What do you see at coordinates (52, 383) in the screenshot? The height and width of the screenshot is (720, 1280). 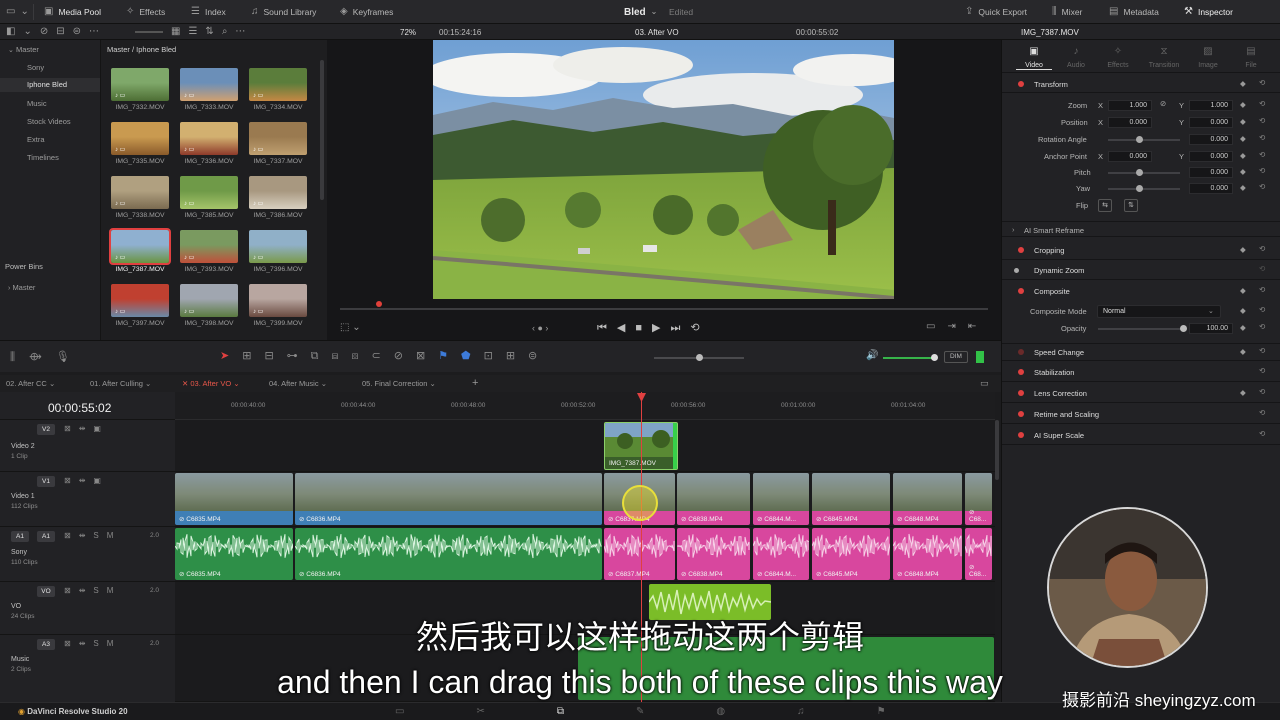 I see `close-icon: ⌄` at bounding box center [52, 383].